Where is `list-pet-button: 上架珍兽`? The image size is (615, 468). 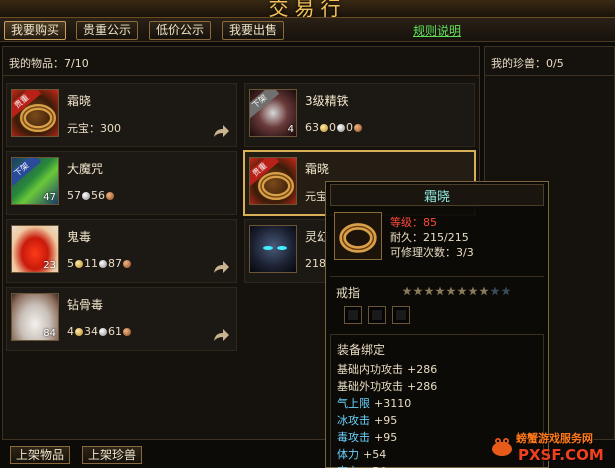
list-pet-button: 上架珍兽 is located at coordinates (112, 455).